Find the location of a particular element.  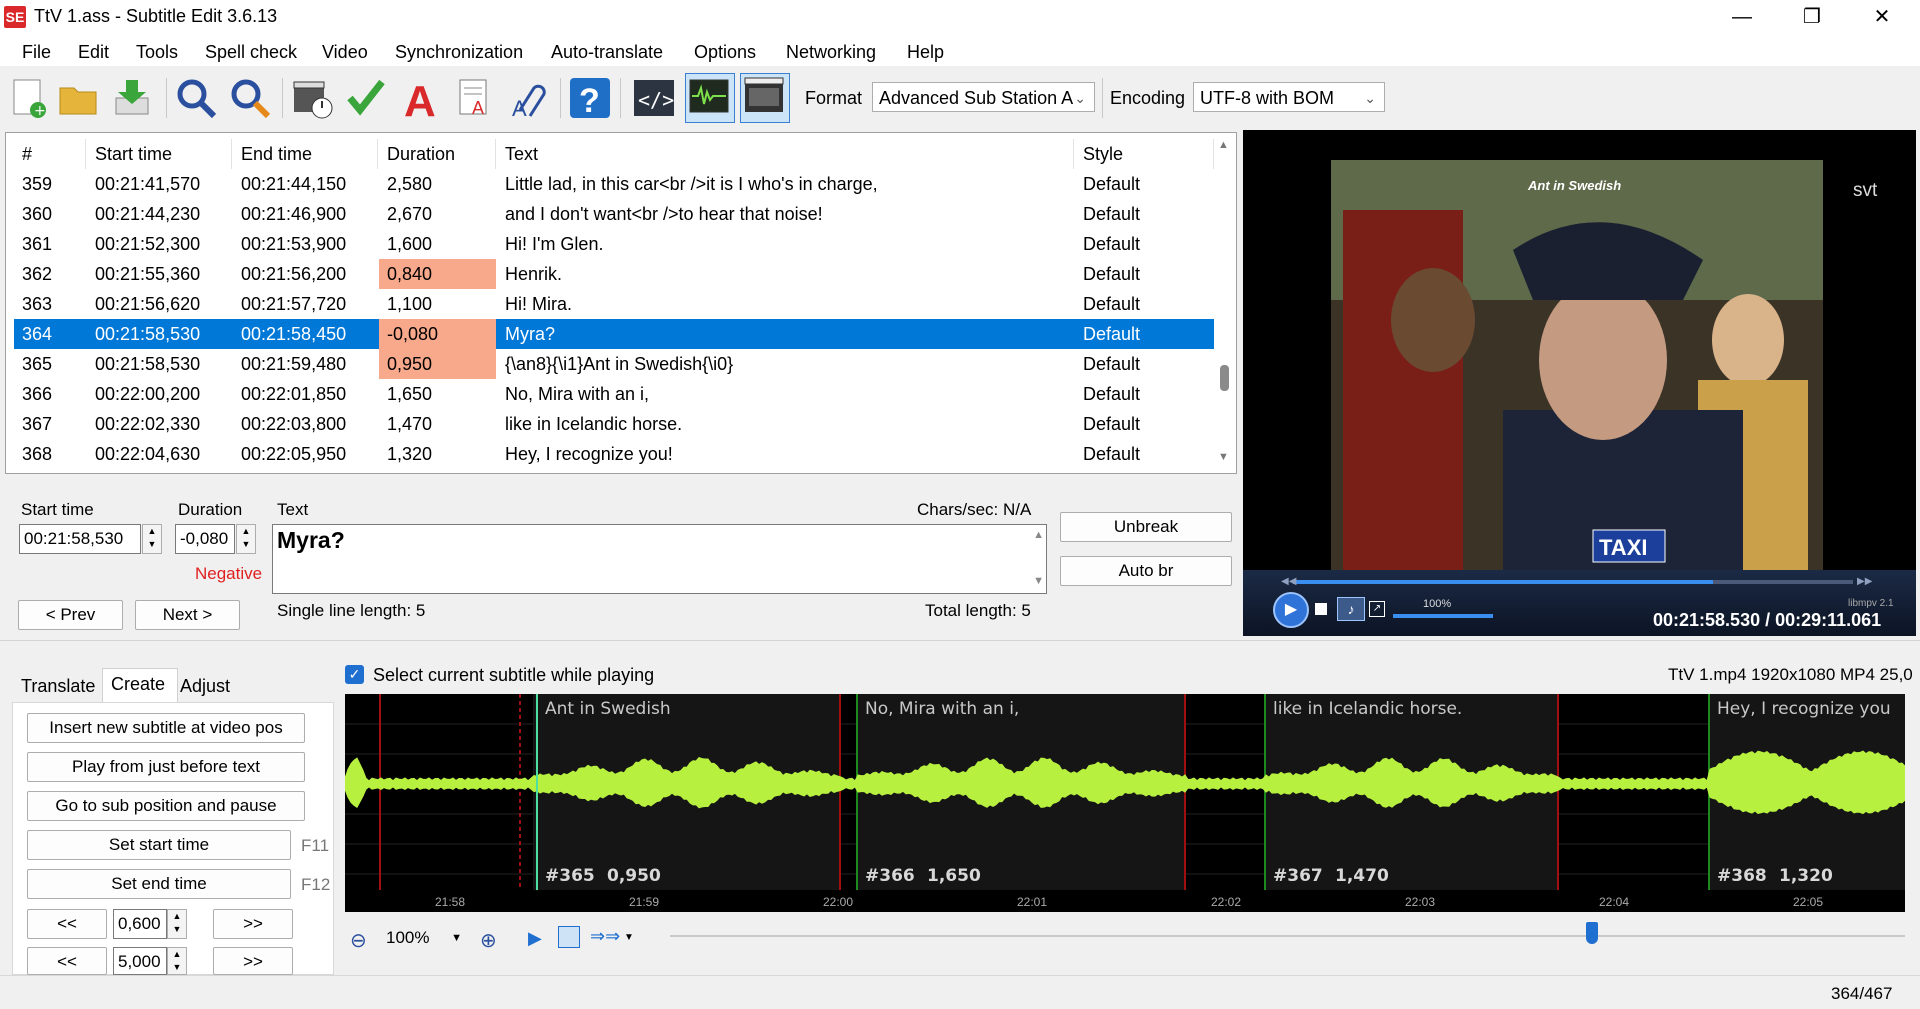

spell-check-icon is located at coordinates (366, 98).